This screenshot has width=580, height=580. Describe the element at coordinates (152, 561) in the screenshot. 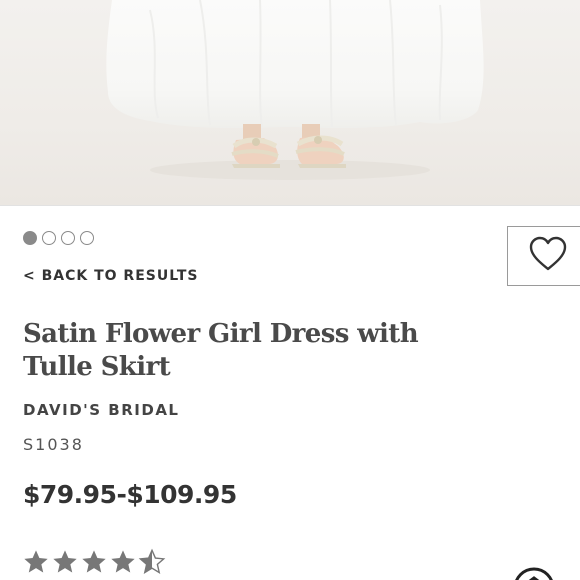

I see `star-half-icon` at that location.